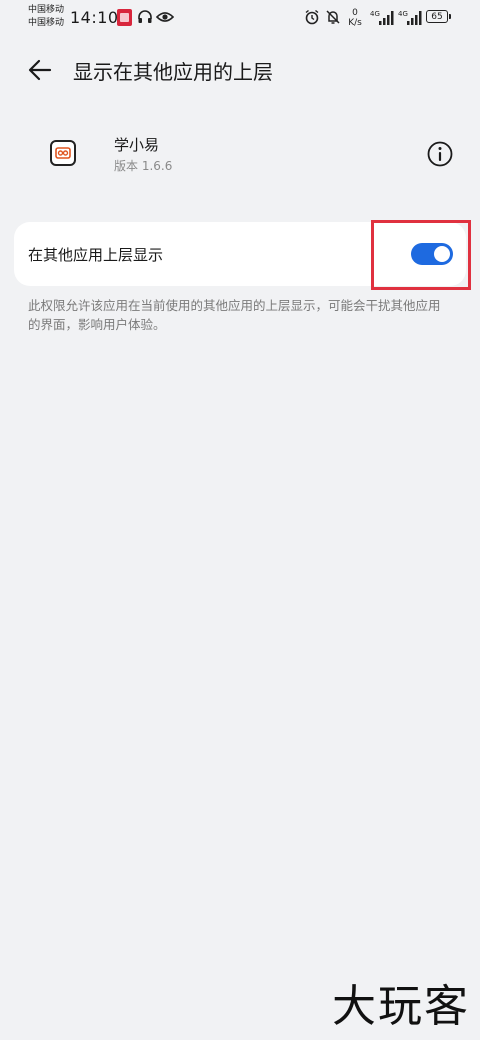  Describe the element at coordinates (40, 70) in the screenshot. I see `arrow-left-icon` at that location.